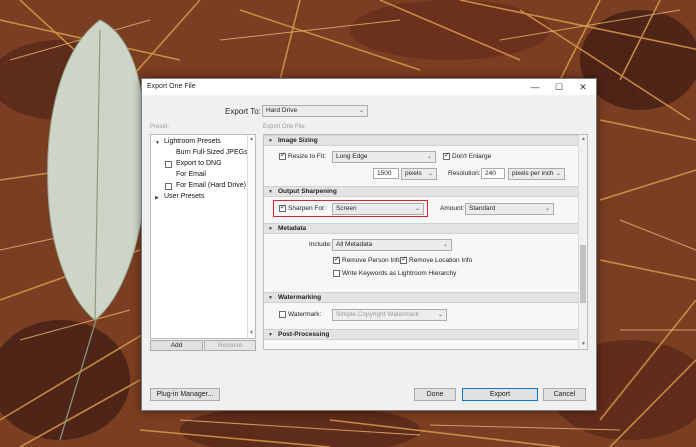 The height and width of the screenshot is (447, 696). I want to click on resize-mode-select: Long Edge ⌄, so click(384, 157).